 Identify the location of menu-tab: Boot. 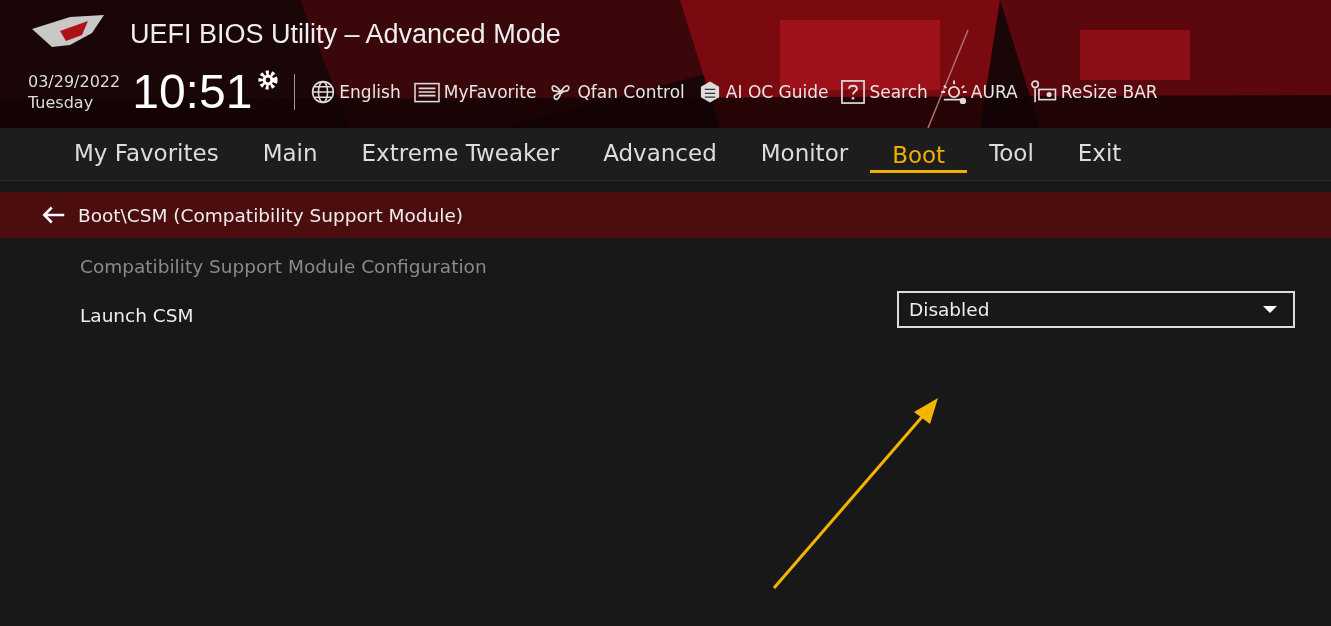
(919, 154).